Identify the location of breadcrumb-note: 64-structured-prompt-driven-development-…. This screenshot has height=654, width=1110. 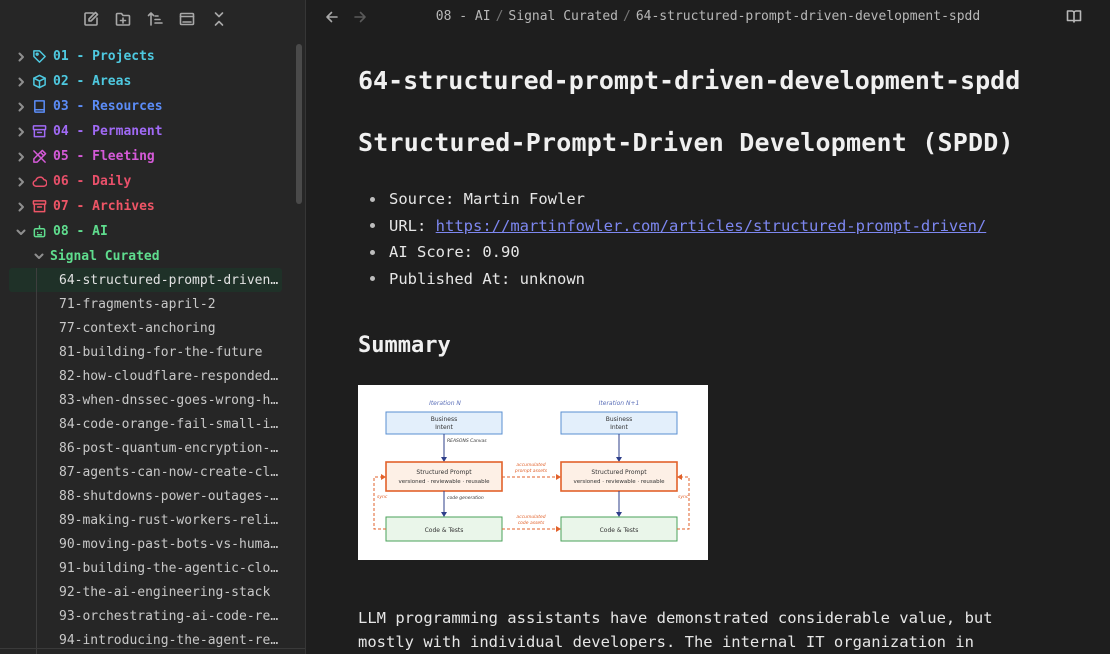
(808, 16).